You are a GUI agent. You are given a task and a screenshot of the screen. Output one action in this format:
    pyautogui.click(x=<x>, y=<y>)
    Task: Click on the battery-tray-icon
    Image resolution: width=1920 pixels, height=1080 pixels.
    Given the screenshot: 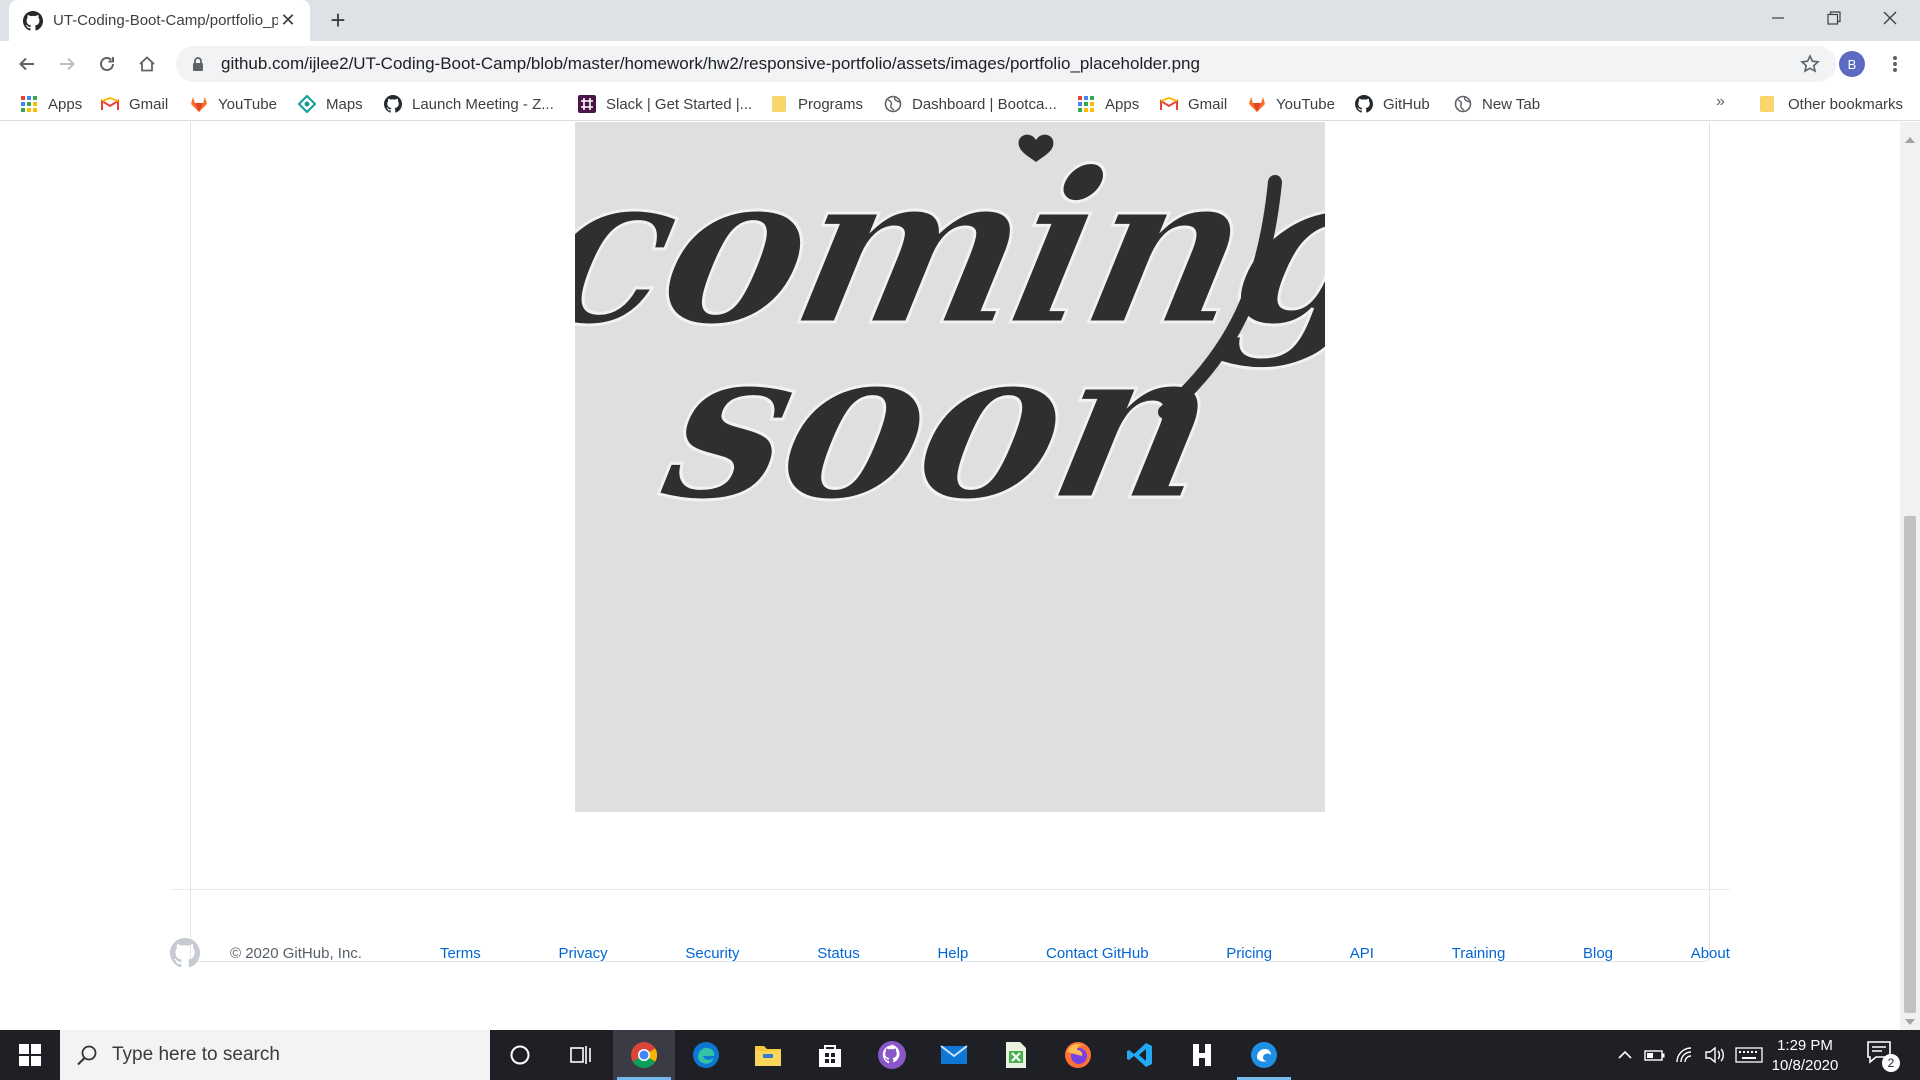 What is the action you would take?
    pyautogui.click(x=1655, y=1055)
    